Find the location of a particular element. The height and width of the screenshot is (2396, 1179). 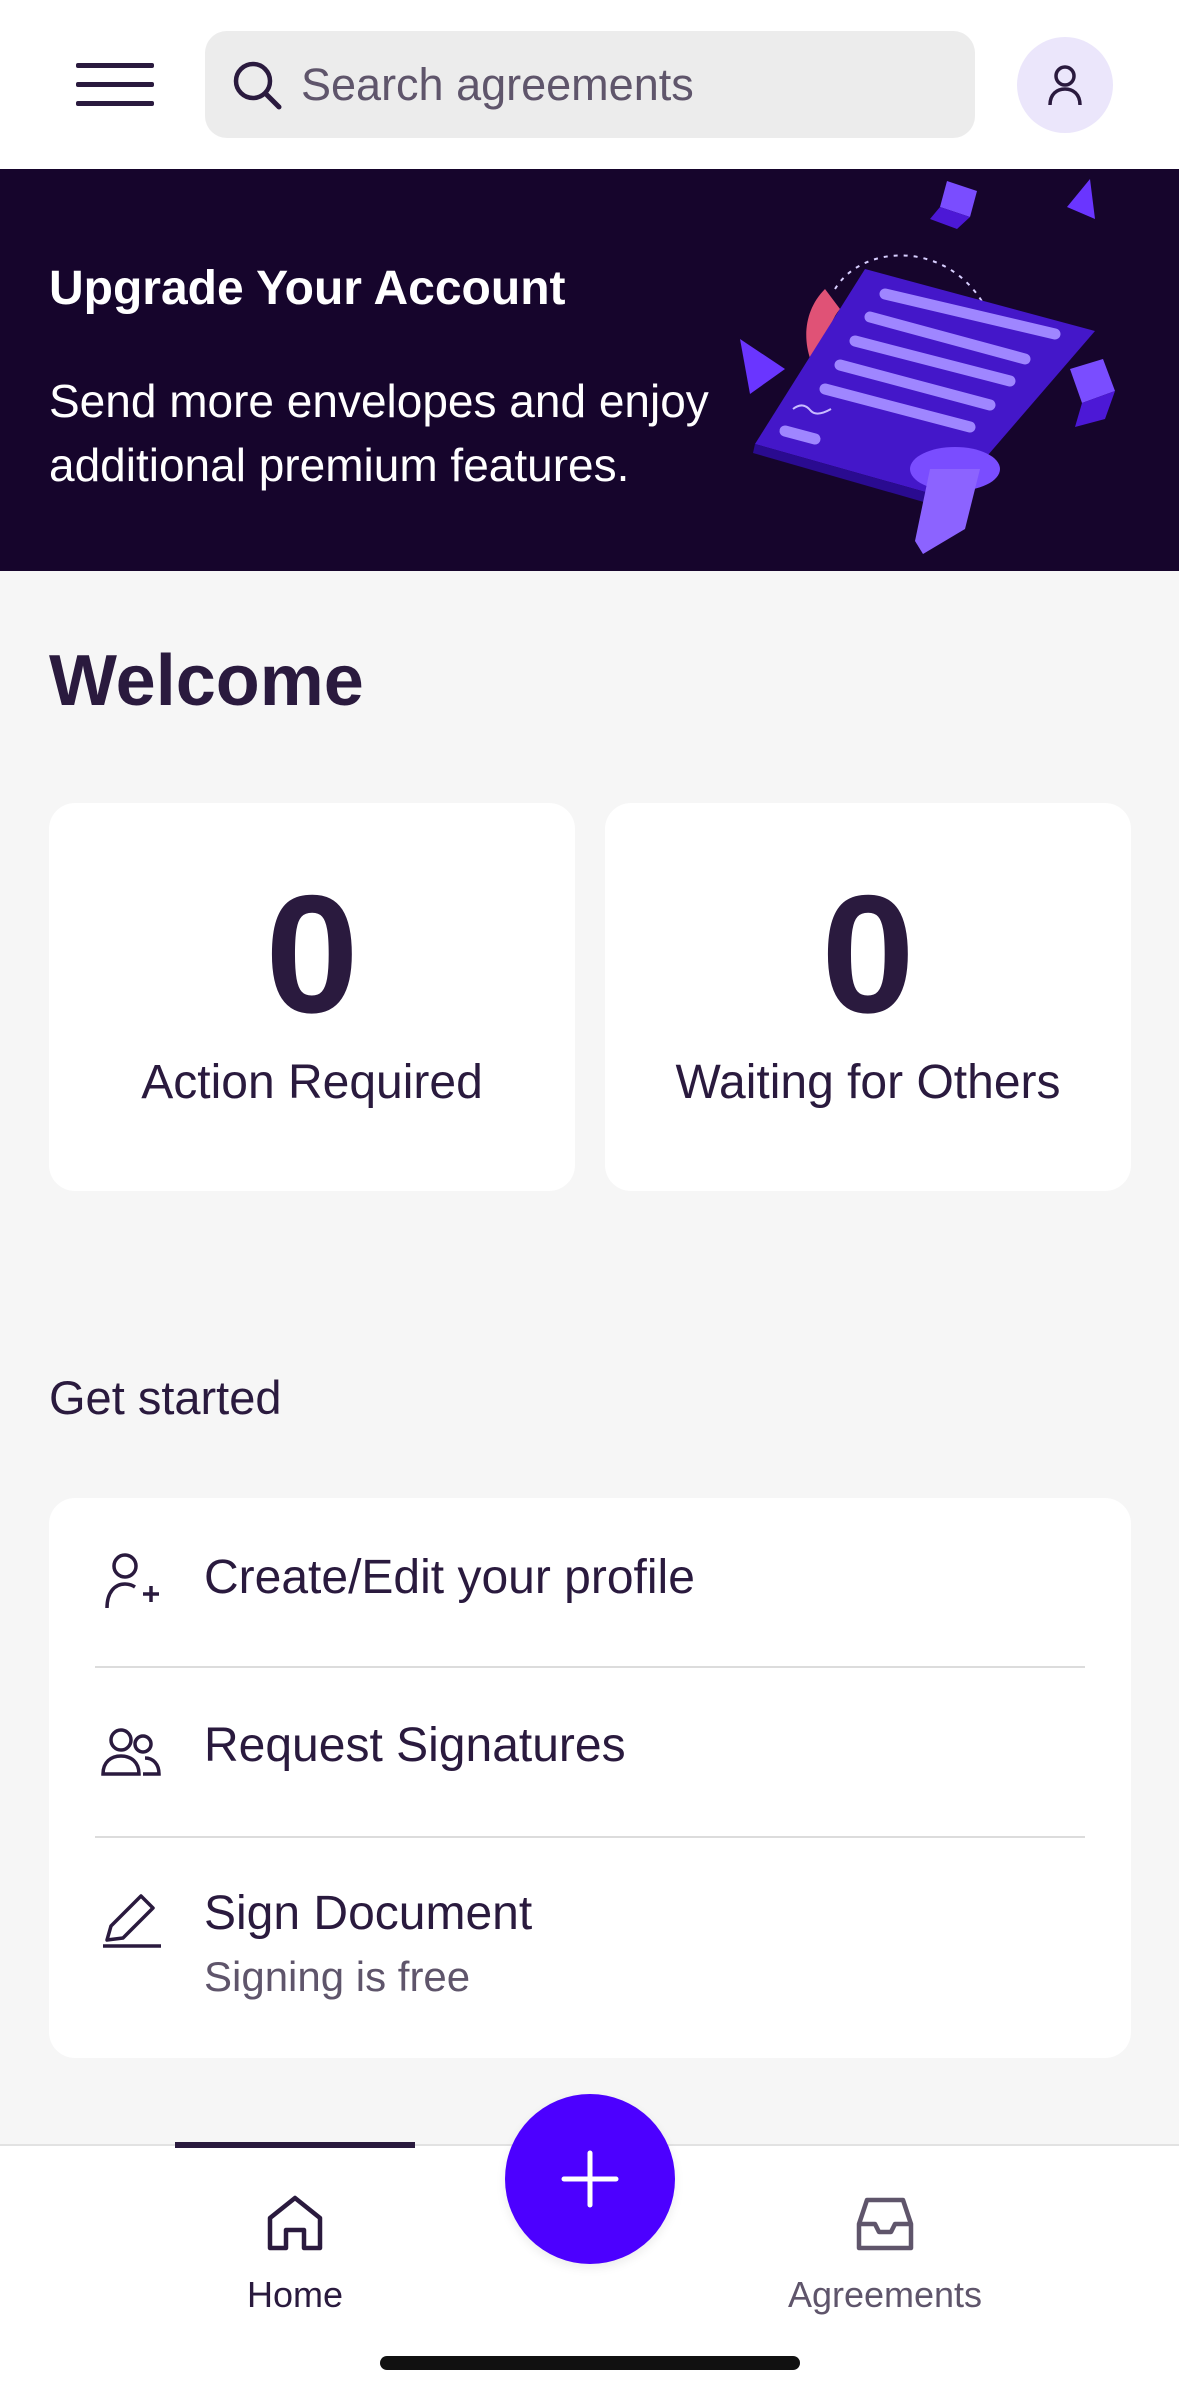

hamburger-menu-icon is located at coordinates (115, 84).